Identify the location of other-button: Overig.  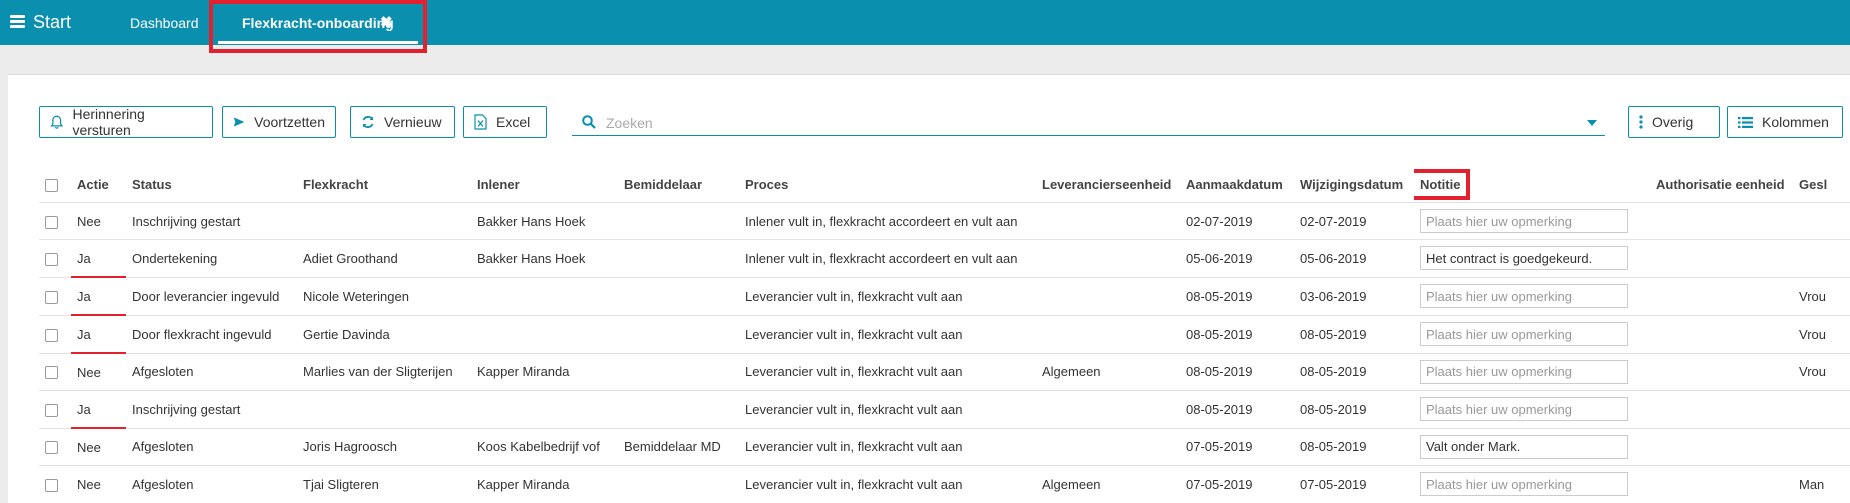
(1674, 122).